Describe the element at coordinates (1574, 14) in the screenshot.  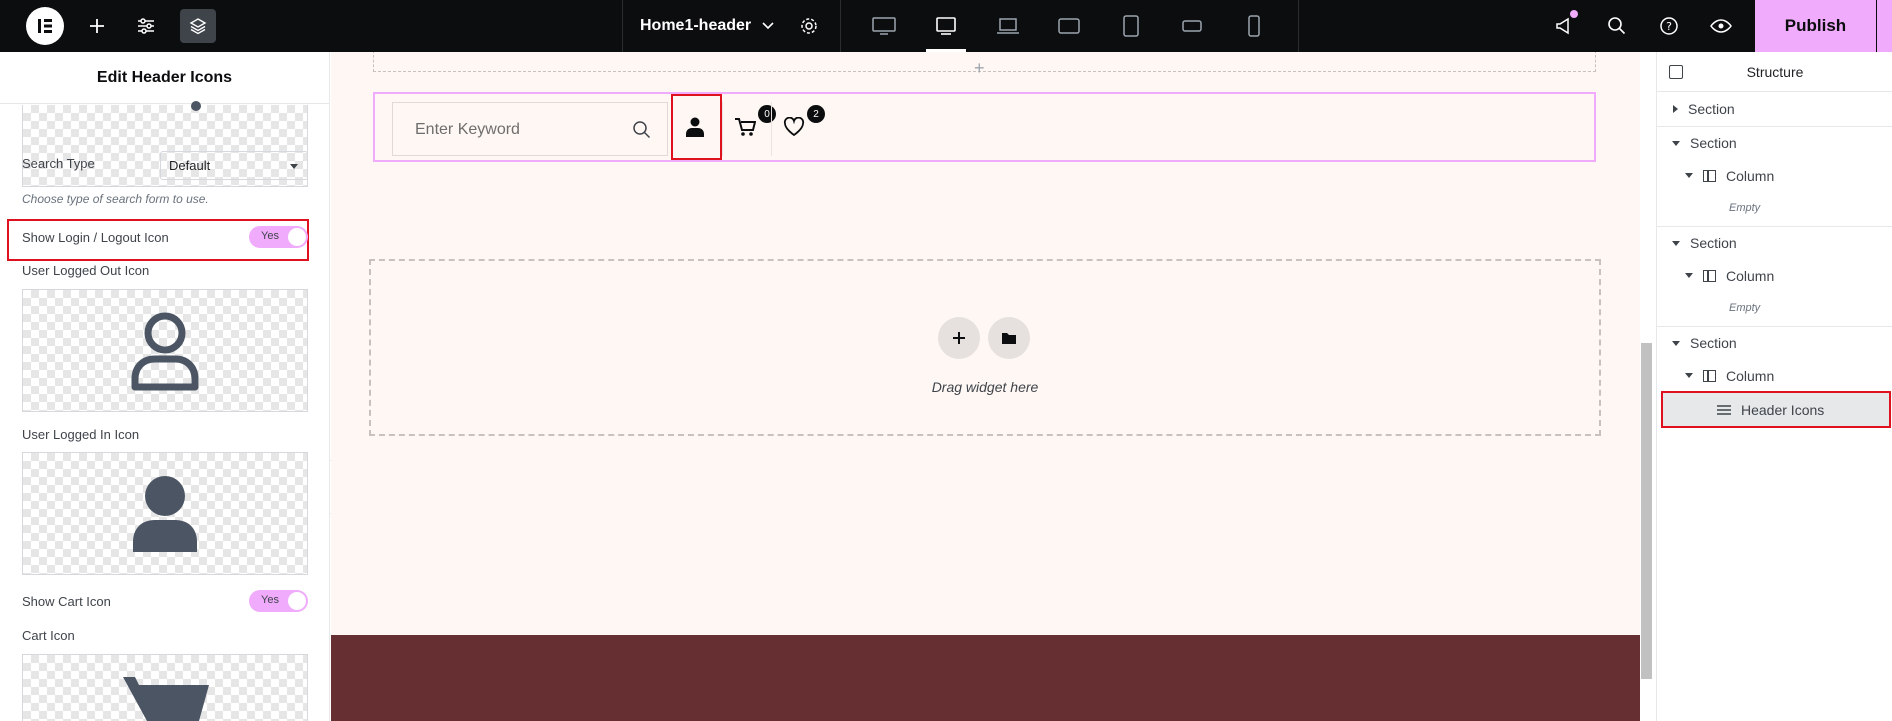
I see `notification-dot` at that location.